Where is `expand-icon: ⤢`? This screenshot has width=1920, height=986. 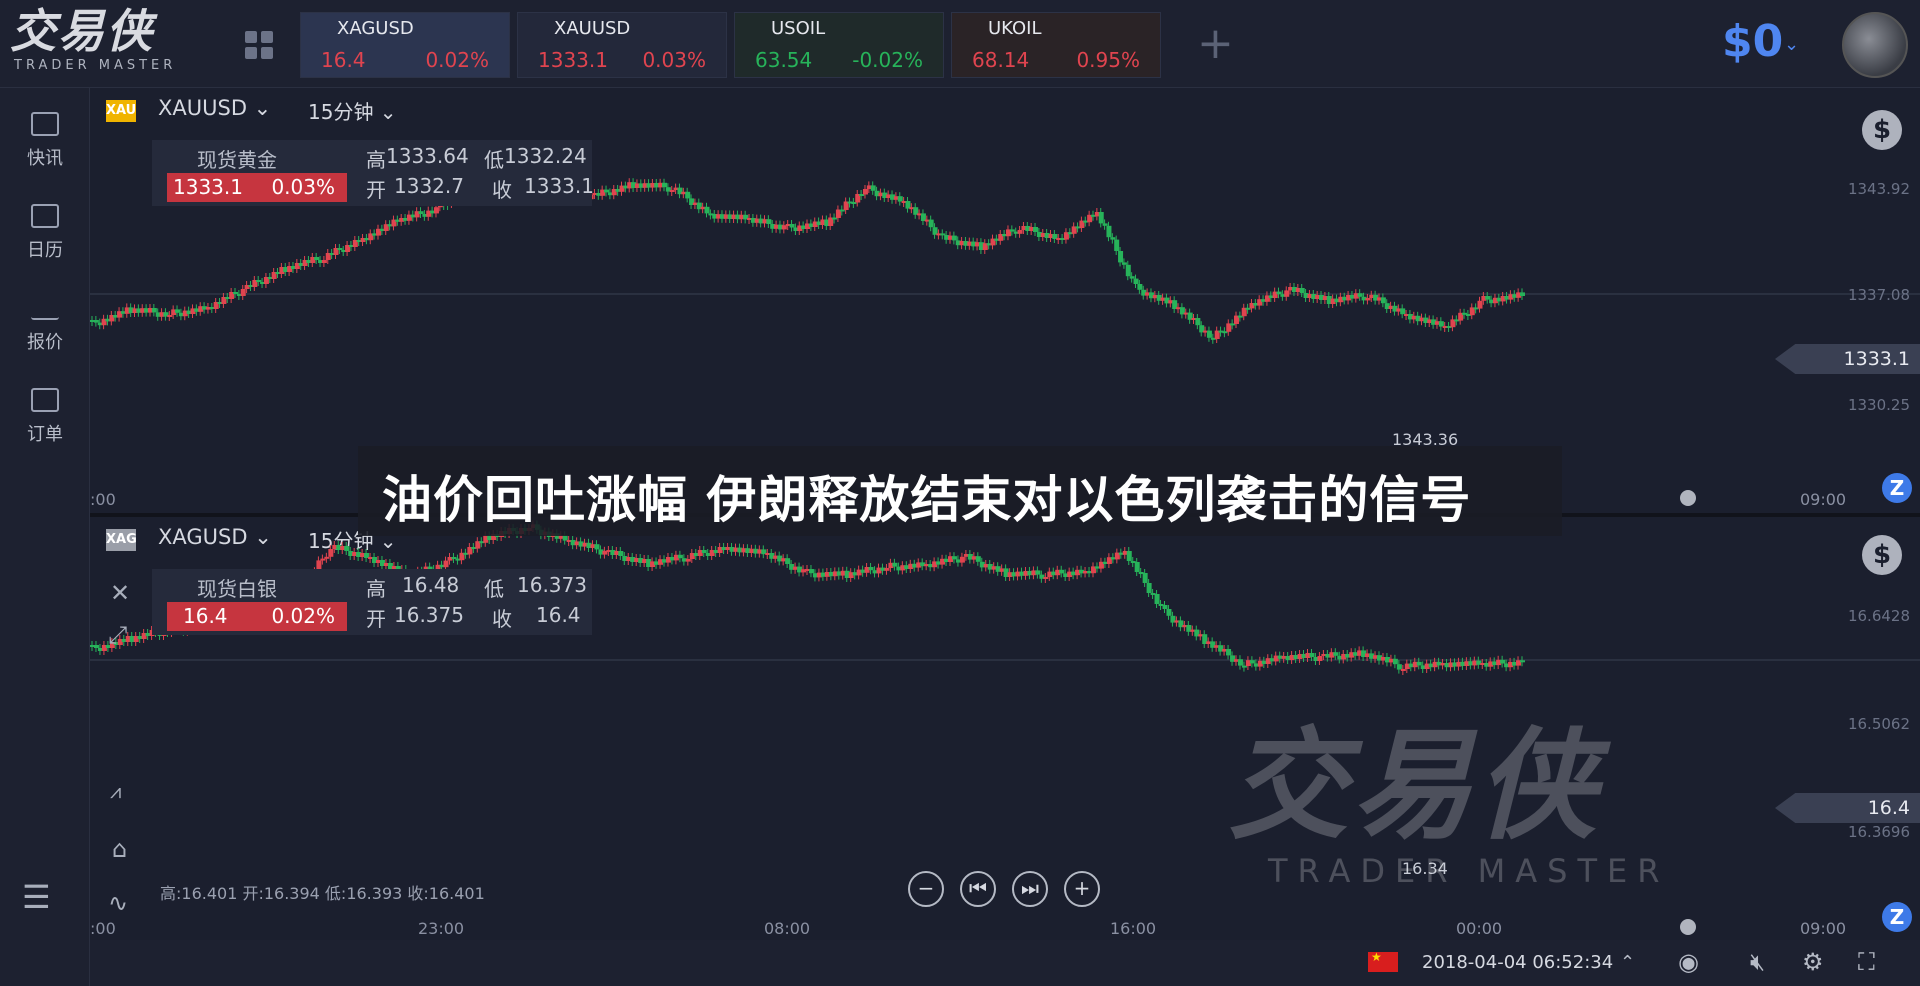 expand-icon: ⤢ is located at coordinates (117, 635).